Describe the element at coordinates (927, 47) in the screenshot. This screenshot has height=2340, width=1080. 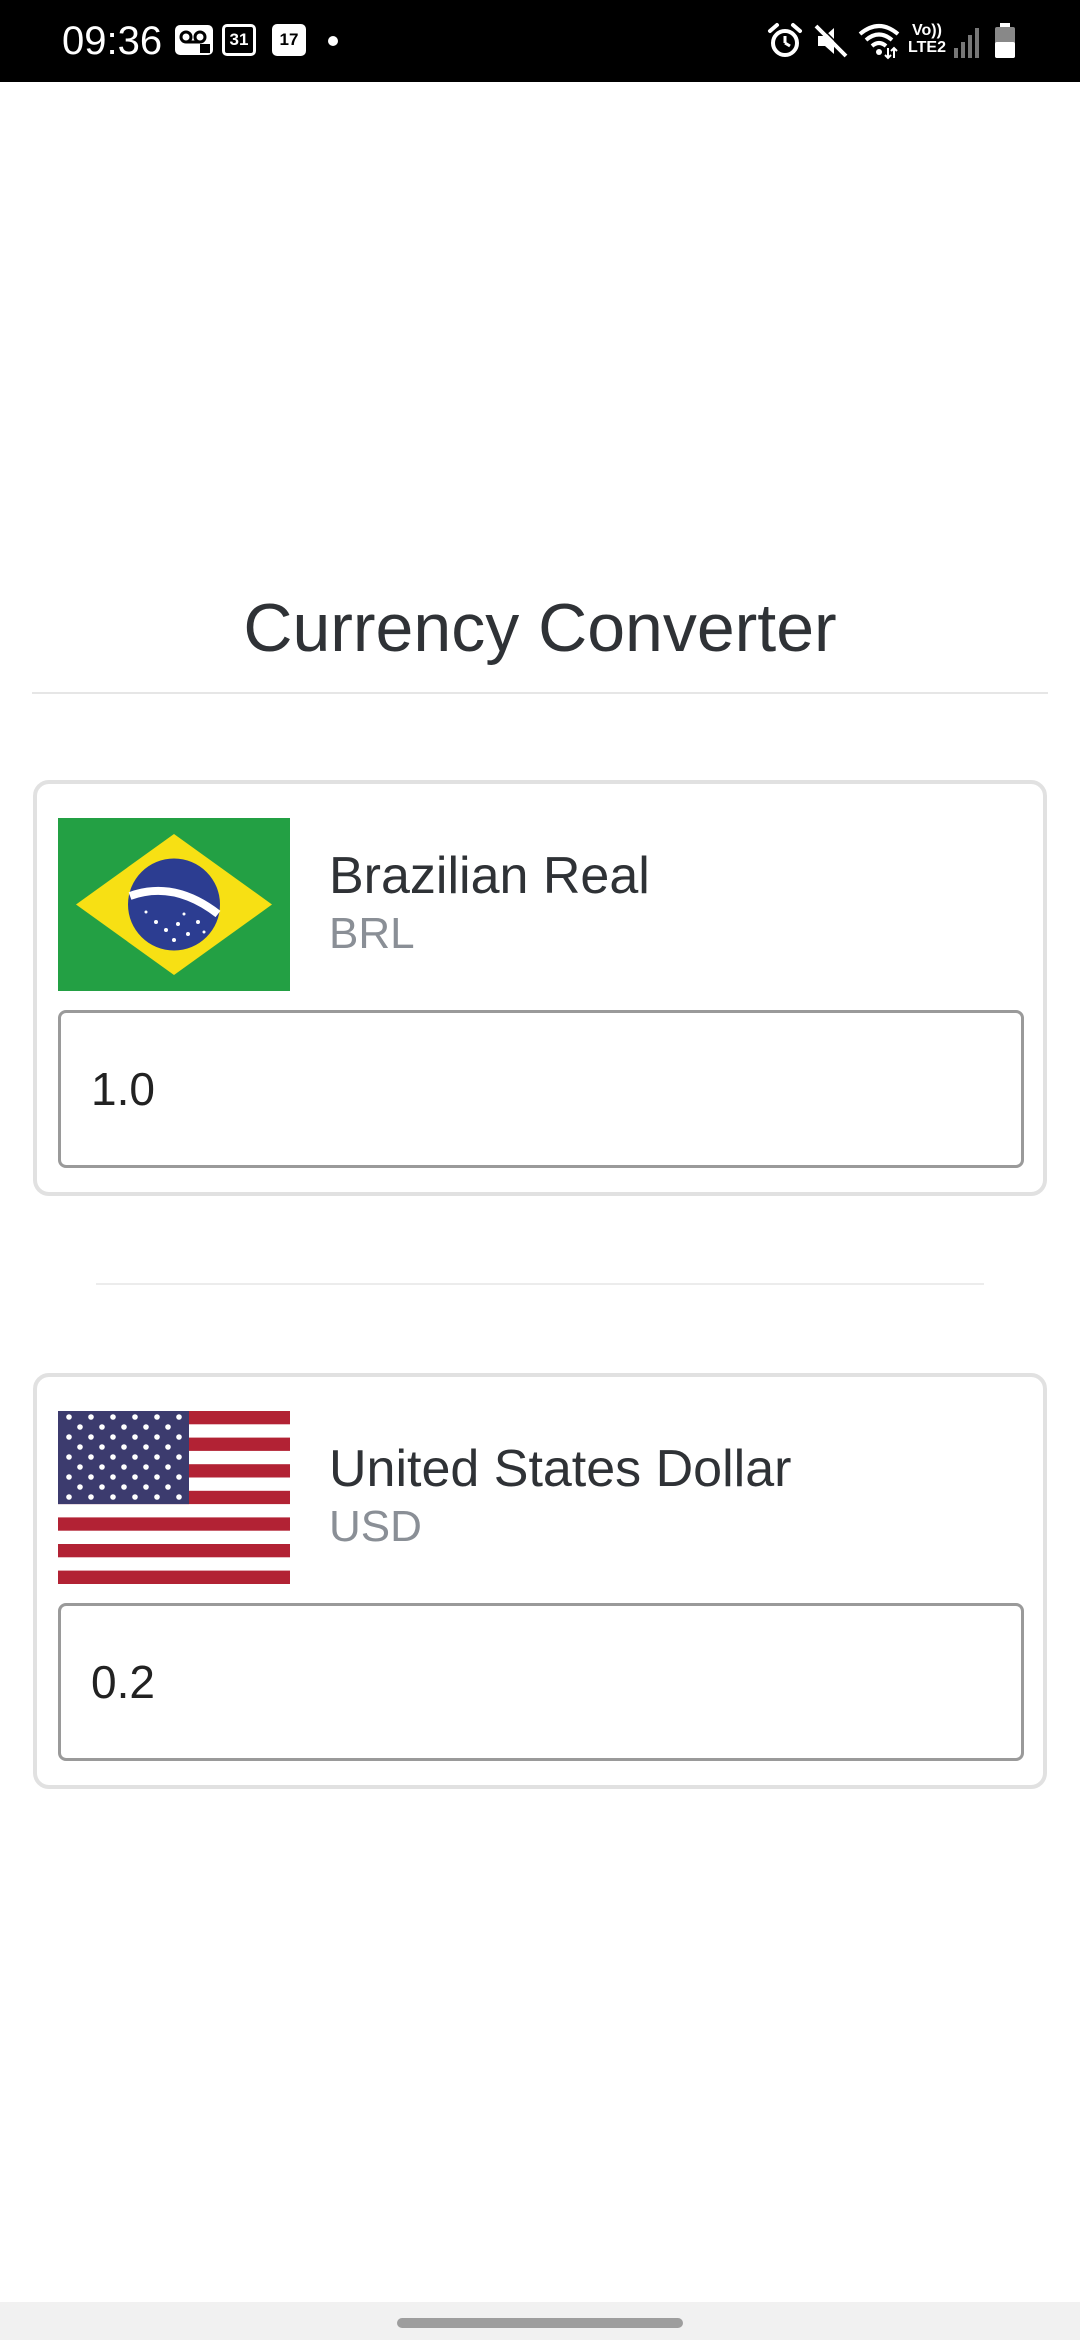
I see `lte-label: LTE2` at that location.